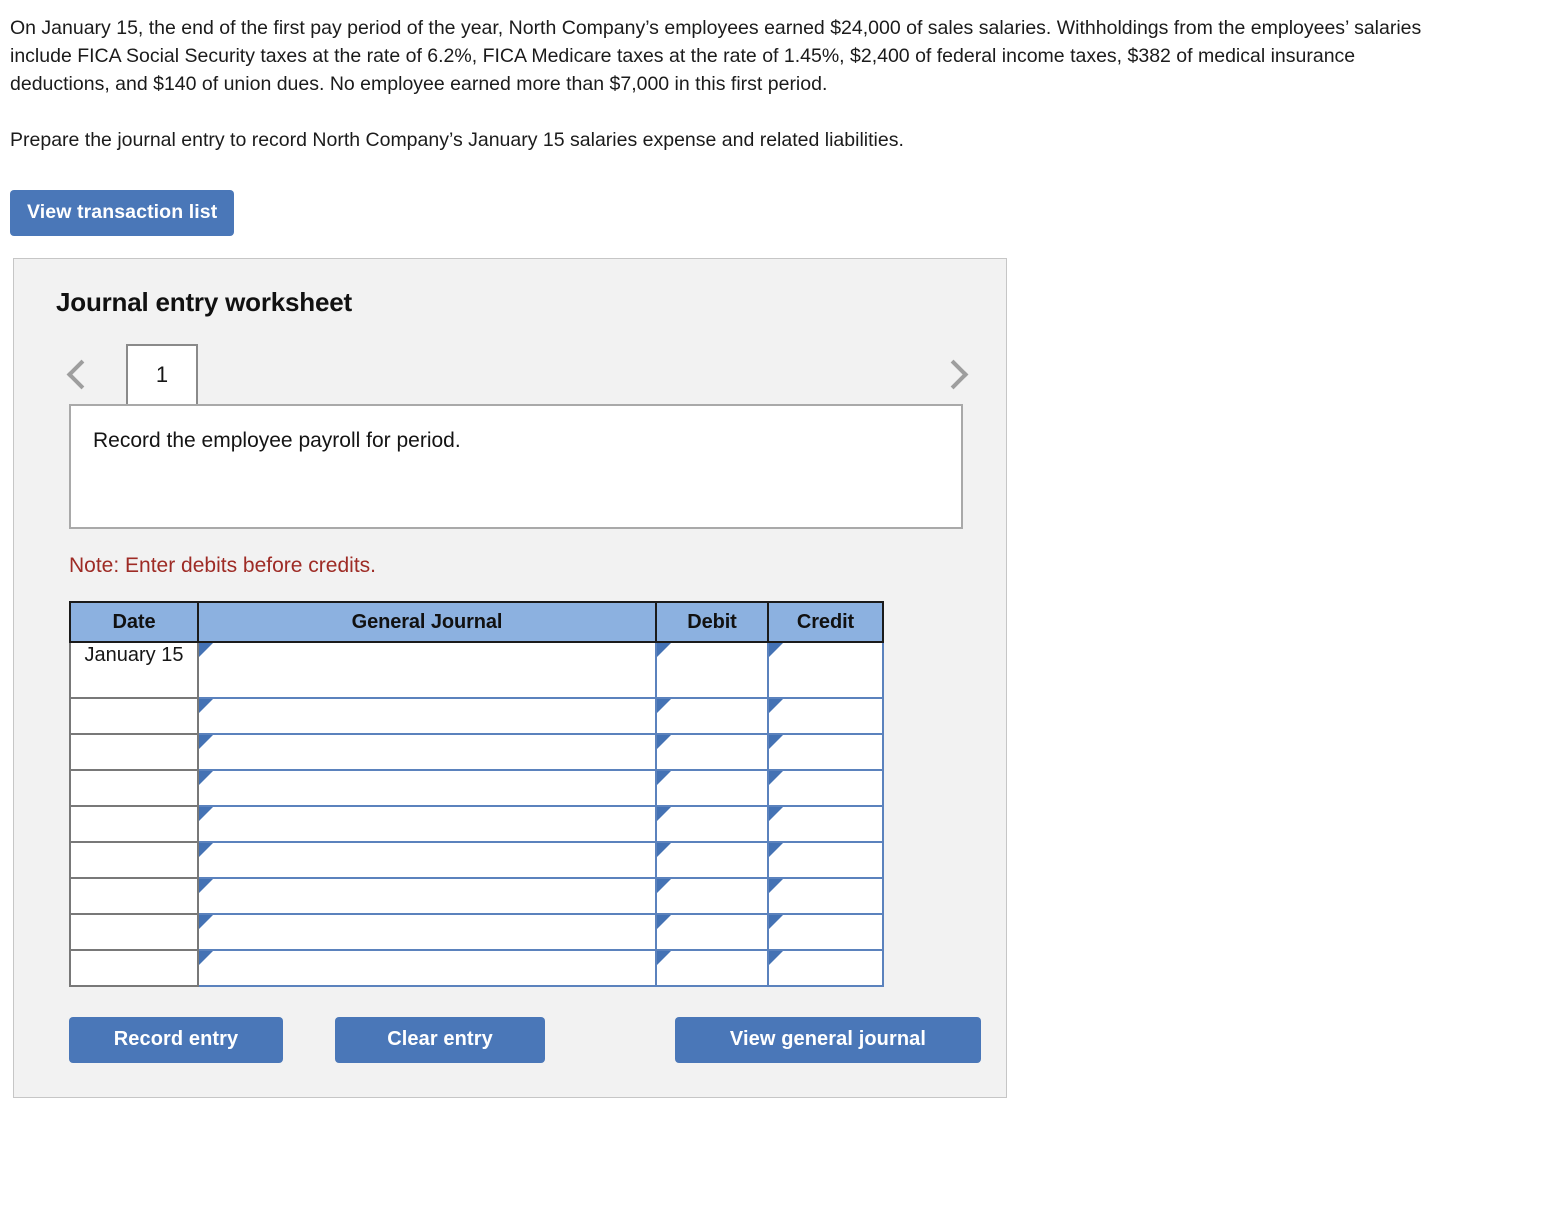 This screenshot has width=1554, height=1218. I want to click on worksheet-tabstrip: 1, so click(510, 374).